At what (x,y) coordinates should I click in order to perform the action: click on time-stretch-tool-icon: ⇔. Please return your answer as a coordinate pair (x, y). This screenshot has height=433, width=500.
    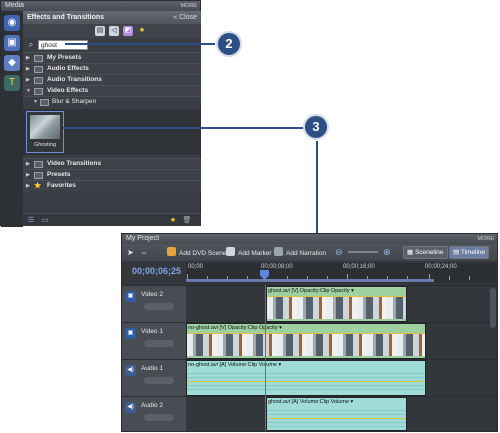
    Looking at the image, I should click on (144, 252).